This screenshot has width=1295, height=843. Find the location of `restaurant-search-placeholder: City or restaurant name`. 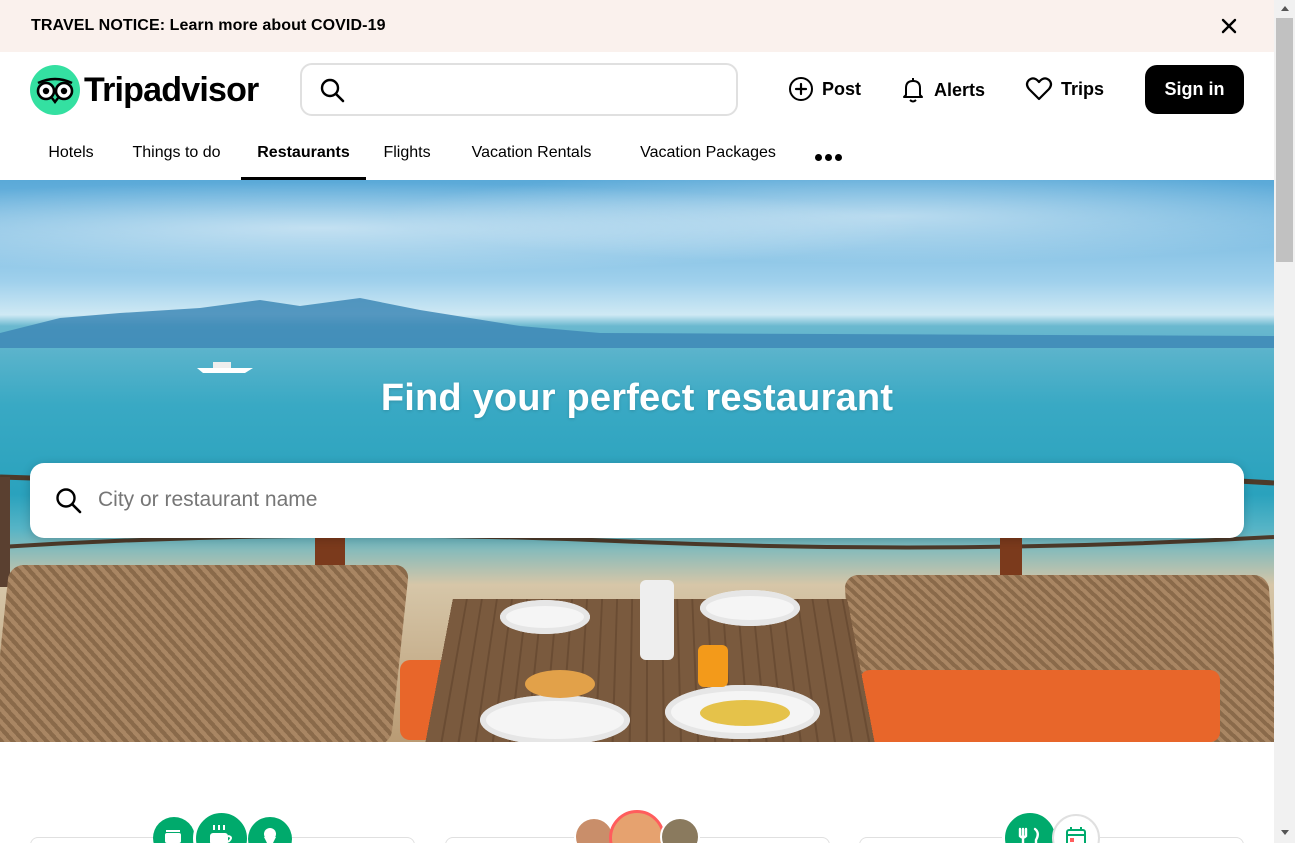

restaurant-search-placeholder: City or restaurant name is located at coordinates (208, 499).